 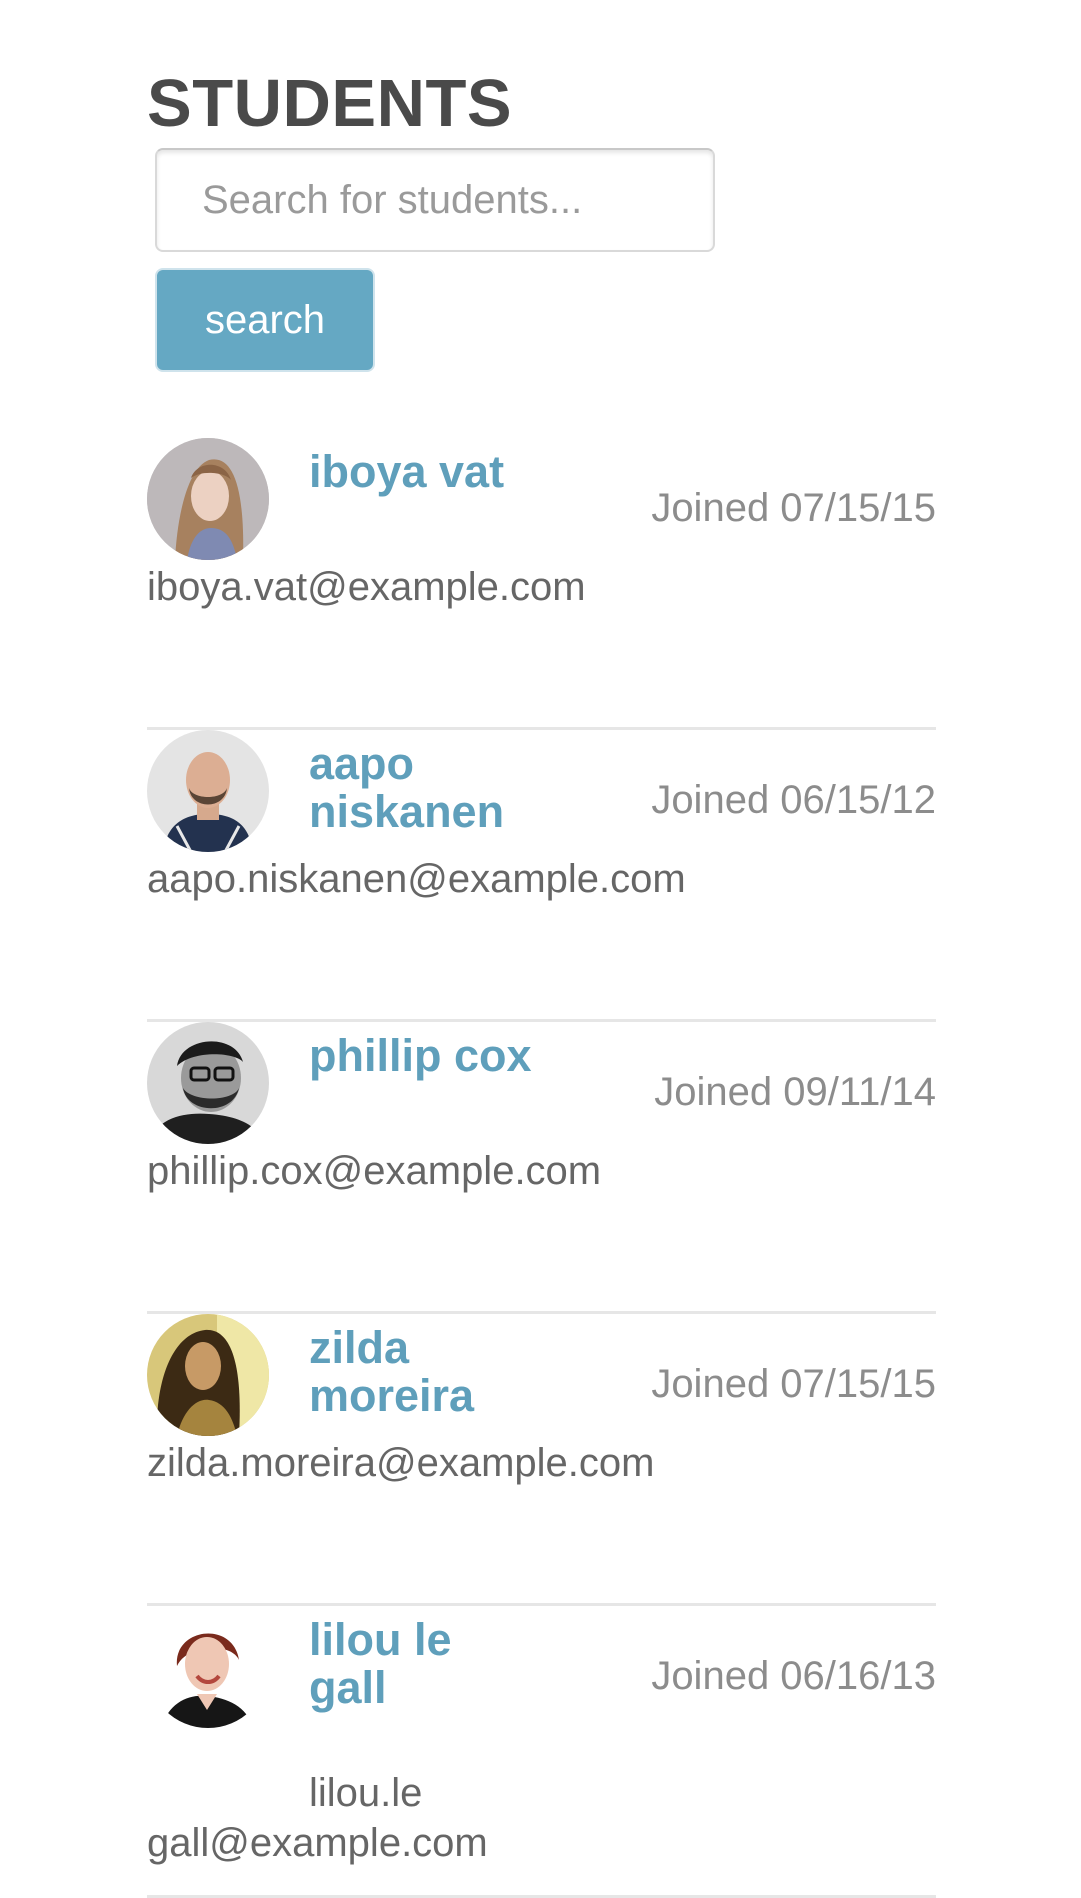 What do you see at coordinates (374, 1171) in the screenshot?
I see `student-email: phillip.cox@example.com` at bounding box center [374, 1171].